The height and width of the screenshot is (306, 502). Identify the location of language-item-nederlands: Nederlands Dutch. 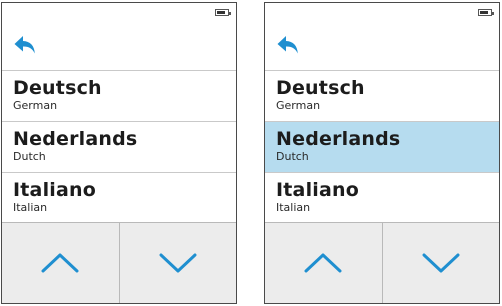
(119, 146).